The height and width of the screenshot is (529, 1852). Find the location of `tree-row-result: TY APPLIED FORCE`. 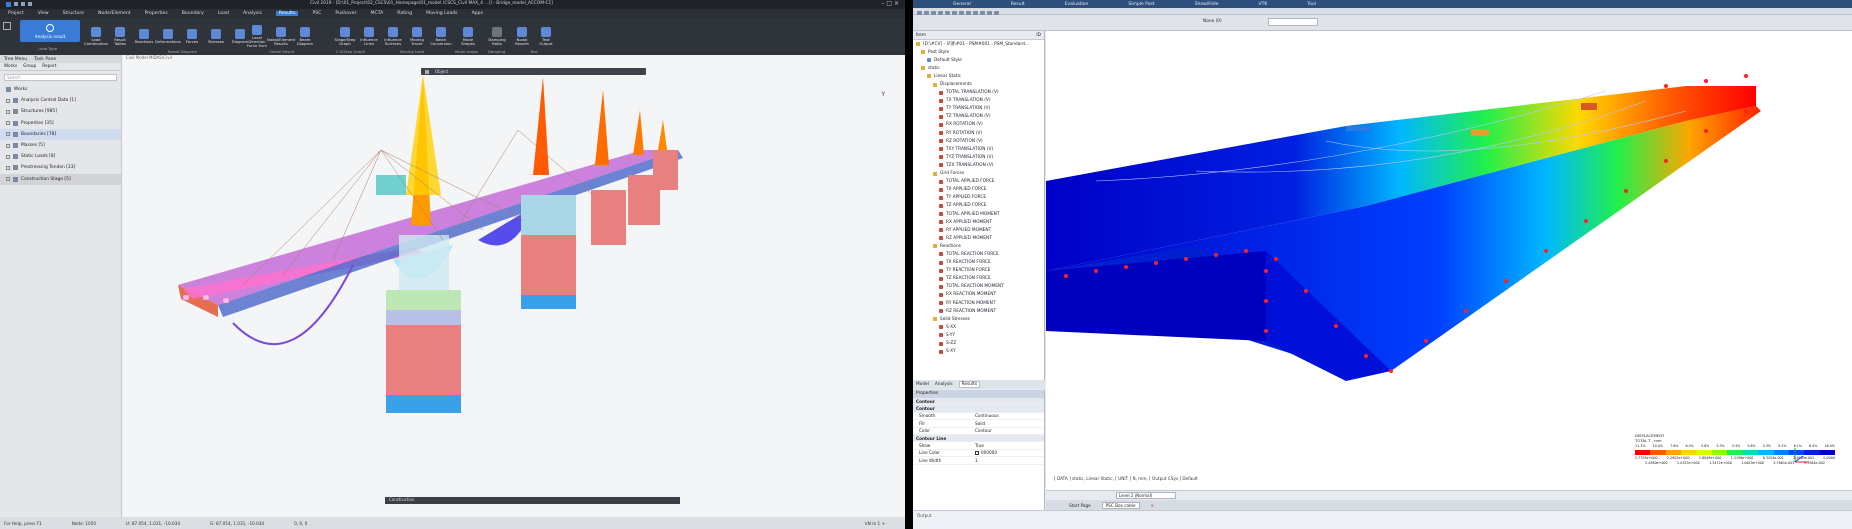

tree-row-result: TY APPLIED FORCE is located at coordinates (978, 198).